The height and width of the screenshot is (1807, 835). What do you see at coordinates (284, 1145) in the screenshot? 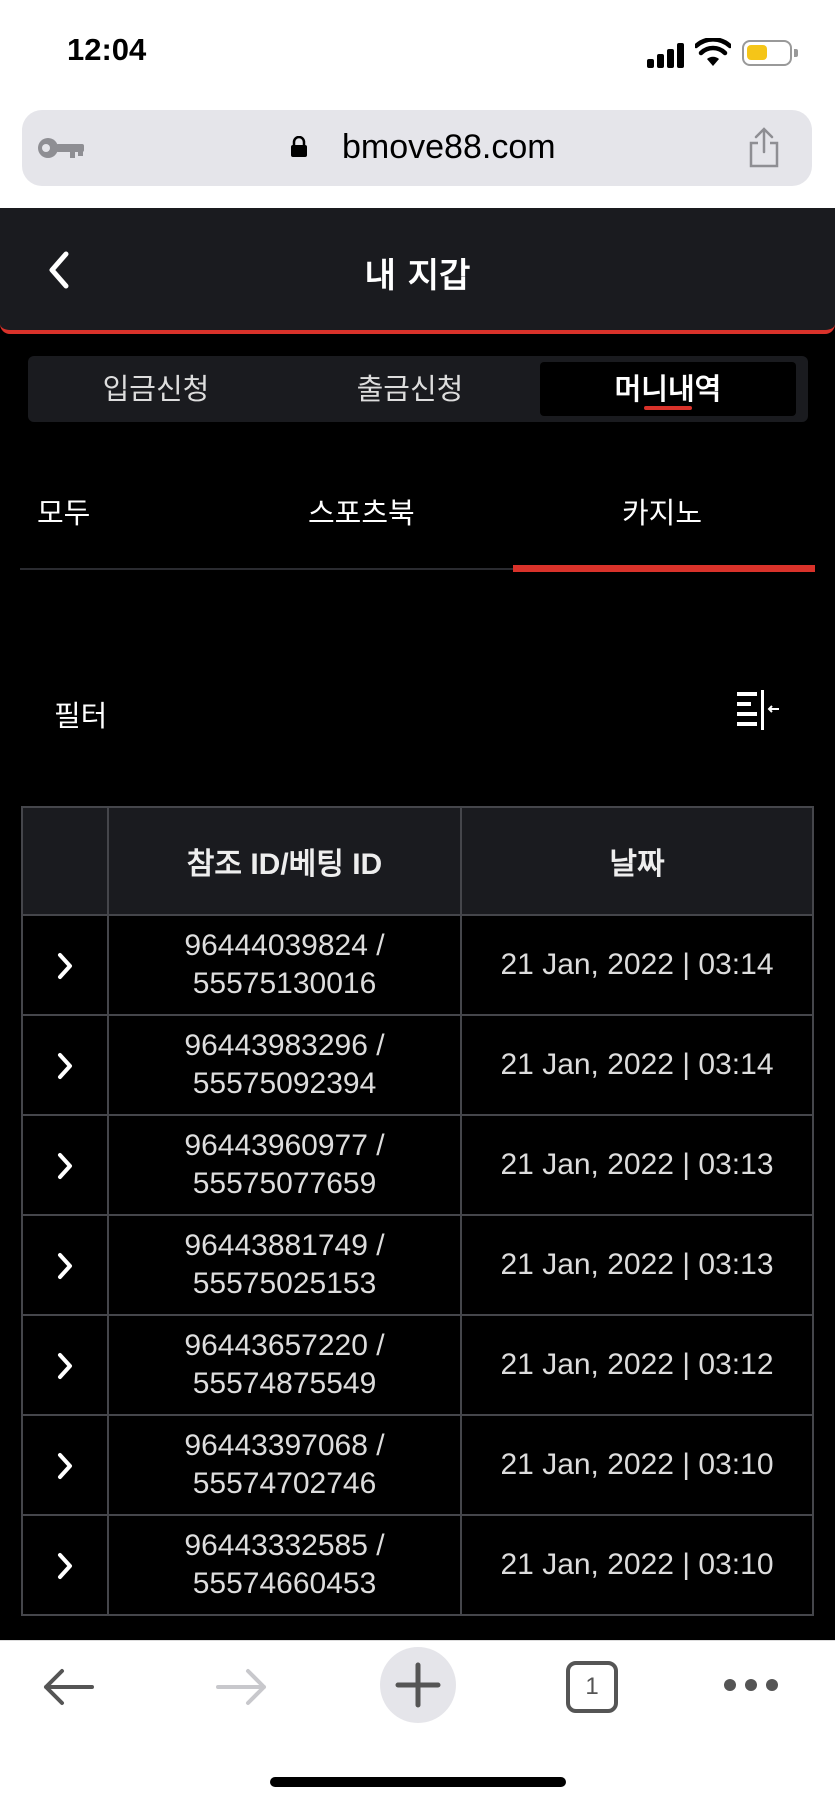
I see `ref-id: 96443960977 /` at bounding box center [284, 1145].